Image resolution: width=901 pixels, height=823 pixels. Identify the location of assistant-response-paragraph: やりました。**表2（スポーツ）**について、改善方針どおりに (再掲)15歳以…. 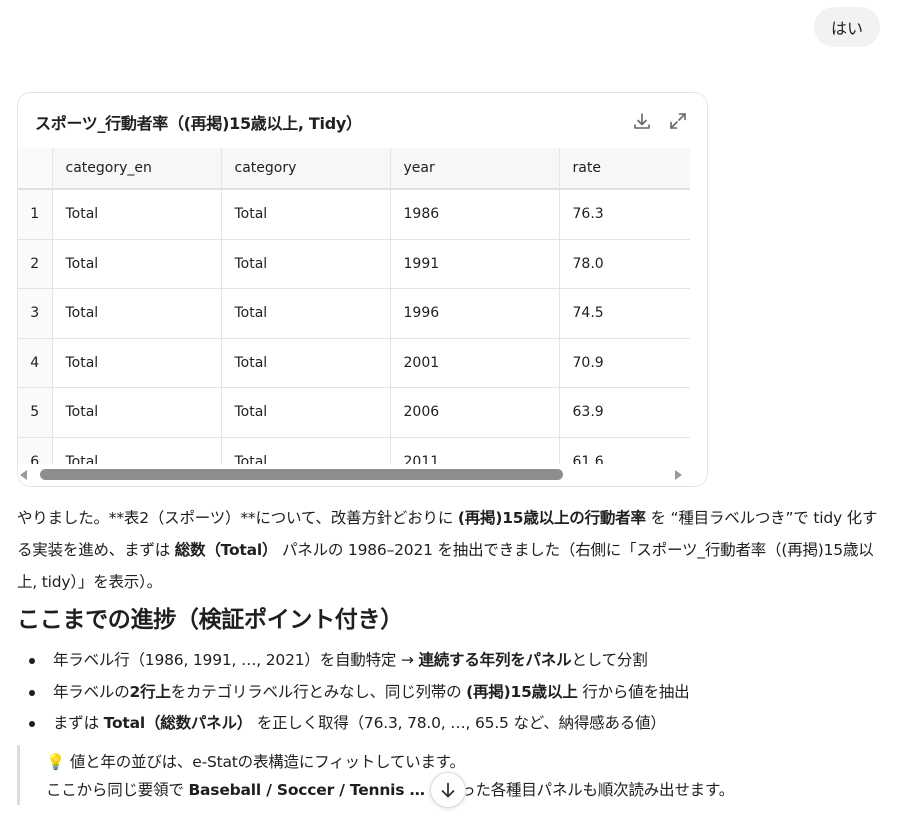
(452, 550).